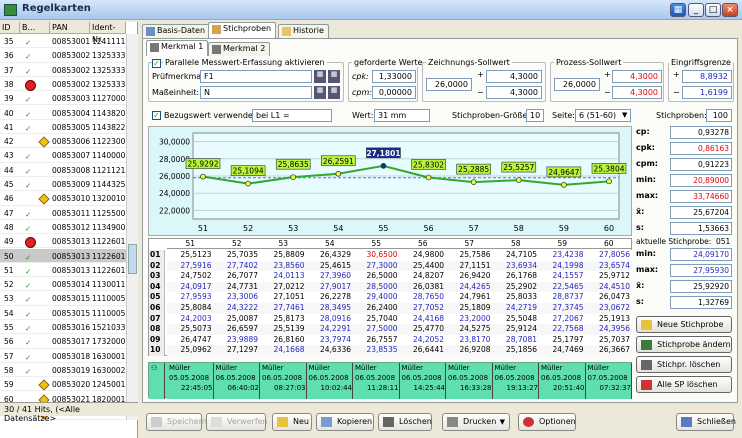 The image size is (742, 438). What do you see at coordinates (608, 319) in the screenshot?
I see `grid-cell: 25,1913` at bounding box center [608, 319].